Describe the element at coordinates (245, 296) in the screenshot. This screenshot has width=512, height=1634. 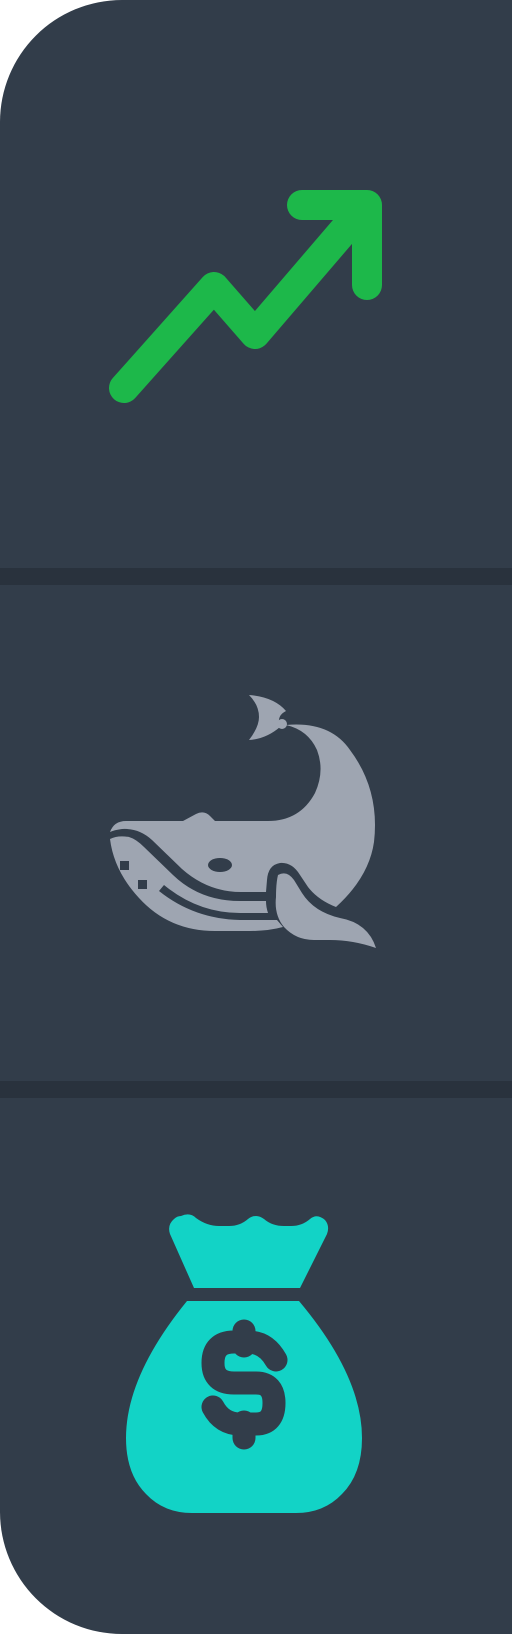
I see `trending-up-arrow-icon` at that location.